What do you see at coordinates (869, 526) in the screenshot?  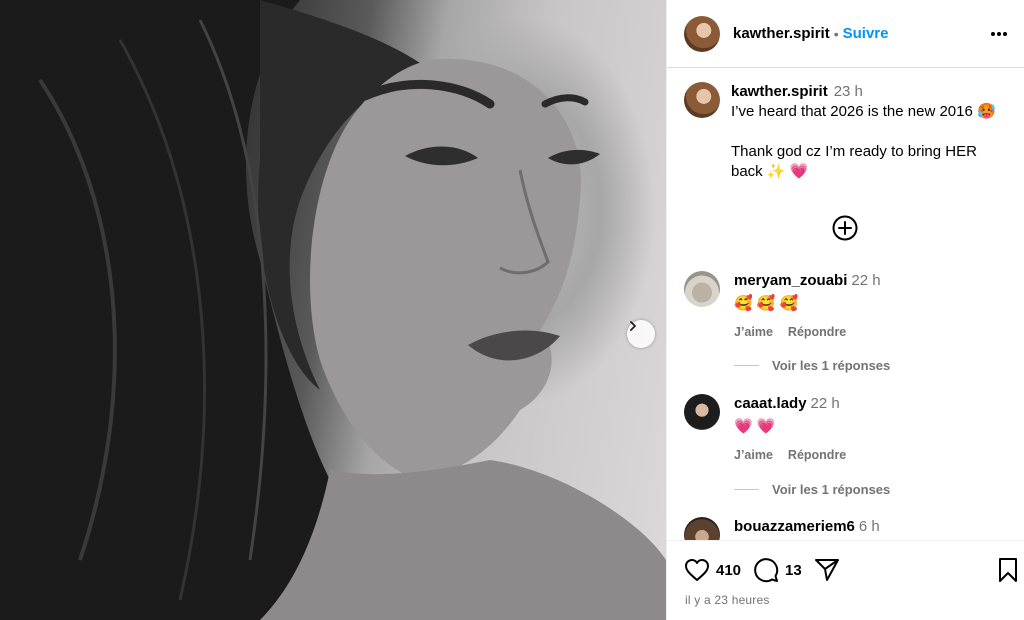 I see `comment-time: 6 h` at bounding box center [869, 526].